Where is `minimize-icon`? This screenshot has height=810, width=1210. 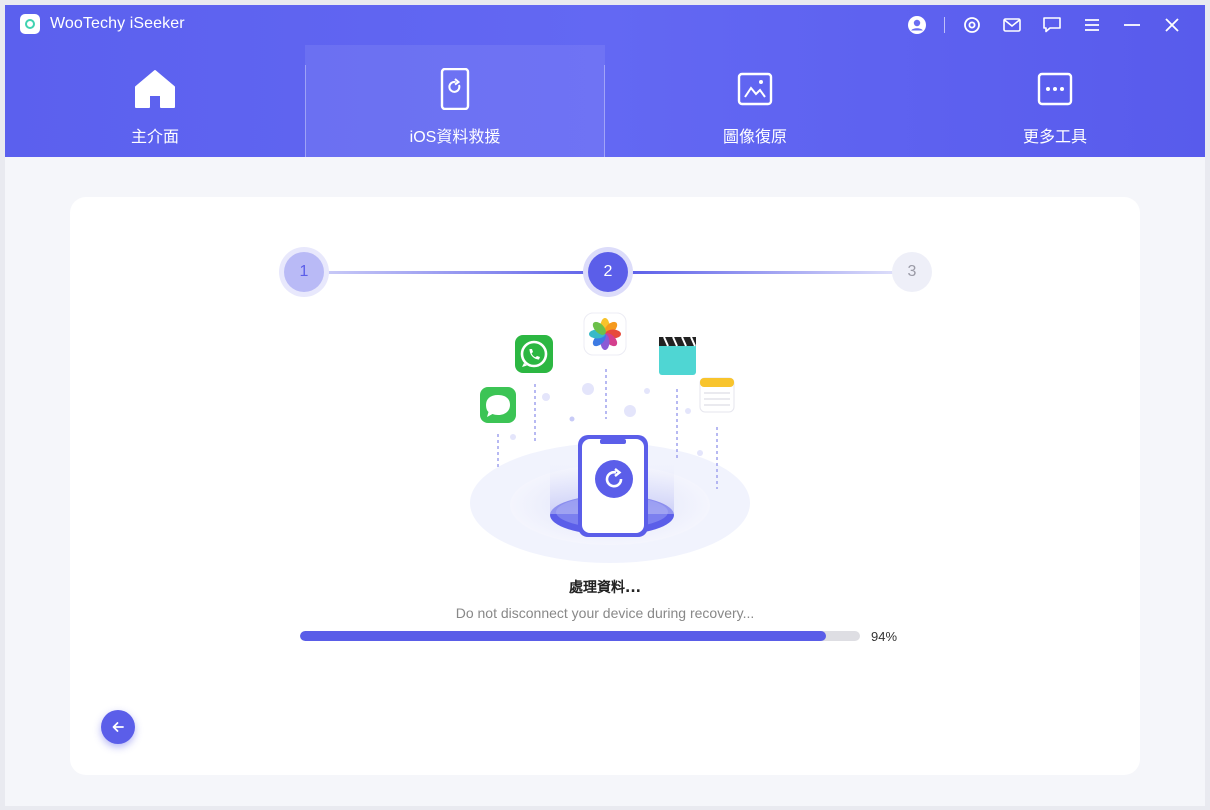
minimize-icon is located at coordinates (1132, 25).